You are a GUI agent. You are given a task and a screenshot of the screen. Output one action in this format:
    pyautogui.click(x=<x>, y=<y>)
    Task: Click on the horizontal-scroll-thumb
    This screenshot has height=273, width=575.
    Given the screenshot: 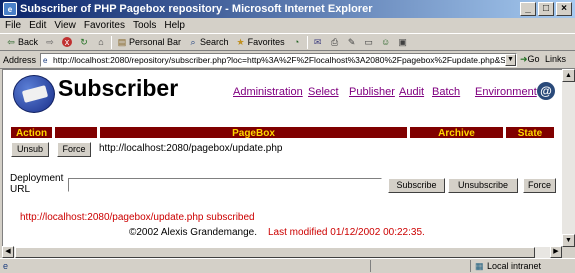 What is the action you would take?
    pyautogui.click(x=275, y=252)
    